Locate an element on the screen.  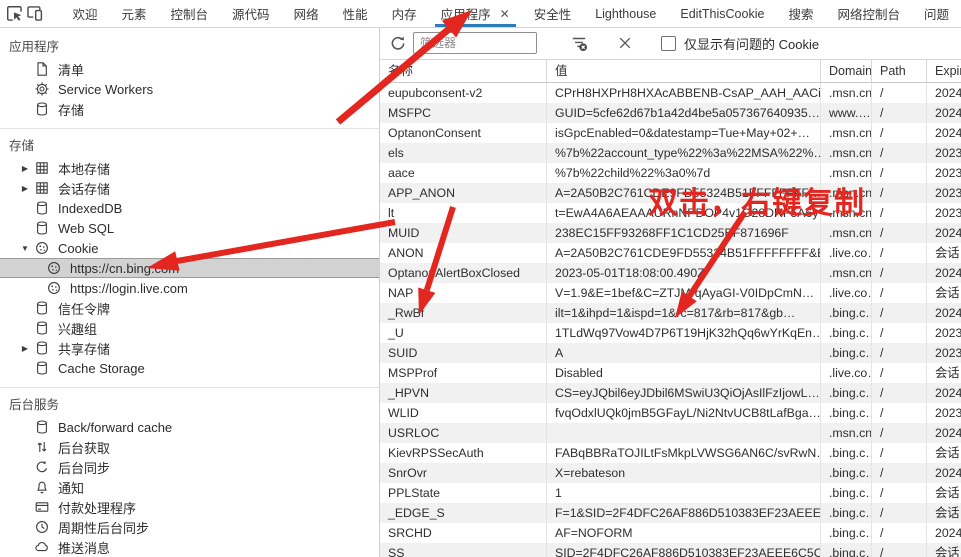
cell-name: aace is located at coordinates (463, 172).